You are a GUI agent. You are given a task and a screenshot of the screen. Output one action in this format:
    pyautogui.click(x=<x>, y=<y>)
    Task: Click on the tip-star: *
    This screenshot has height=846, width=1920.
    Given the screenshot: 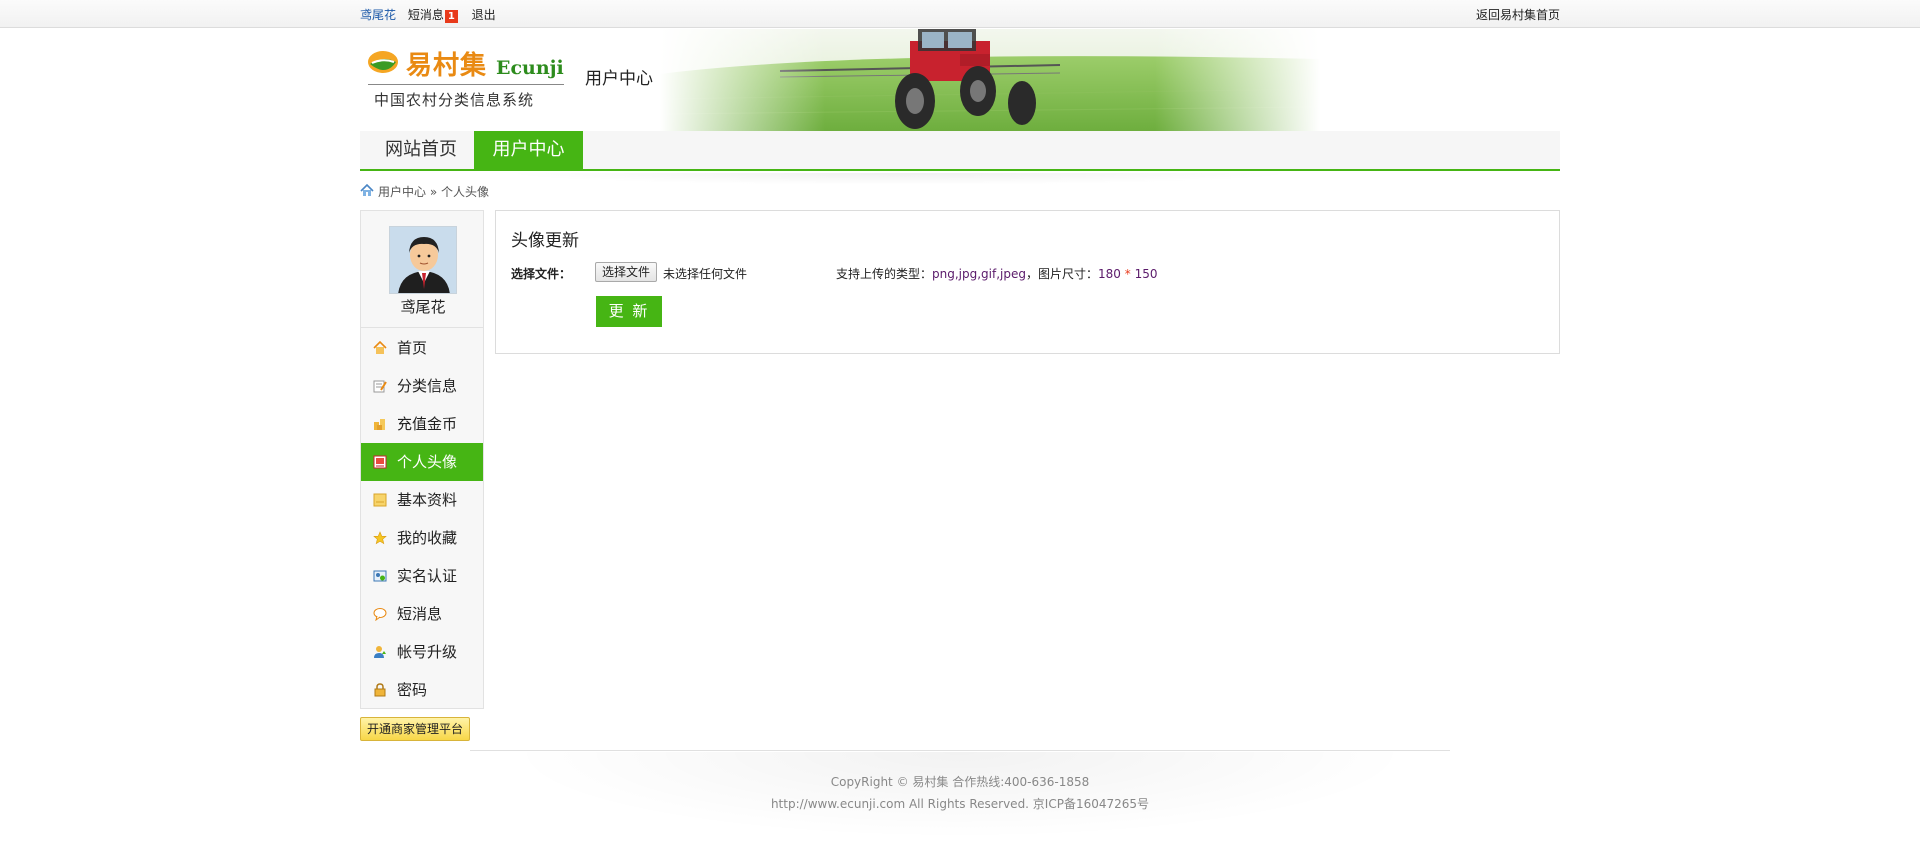 What is the action you would take?
    pyautogui.click(x=1127, y=274)
    